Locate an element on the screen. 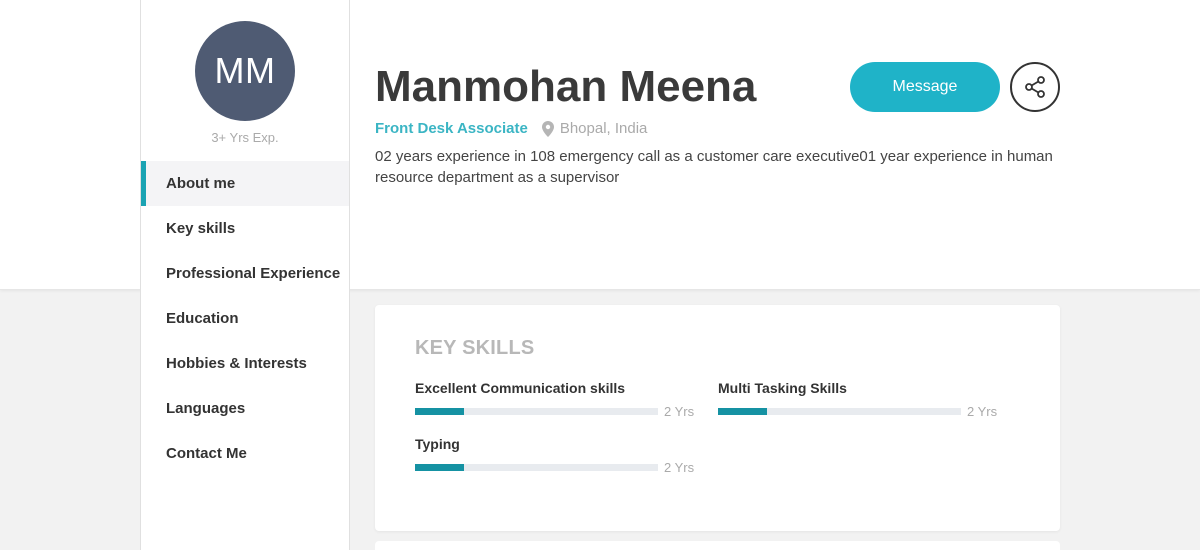 This screenshot has height=550, width=1200. map-pin-icon is located at coordinates (547, 128).